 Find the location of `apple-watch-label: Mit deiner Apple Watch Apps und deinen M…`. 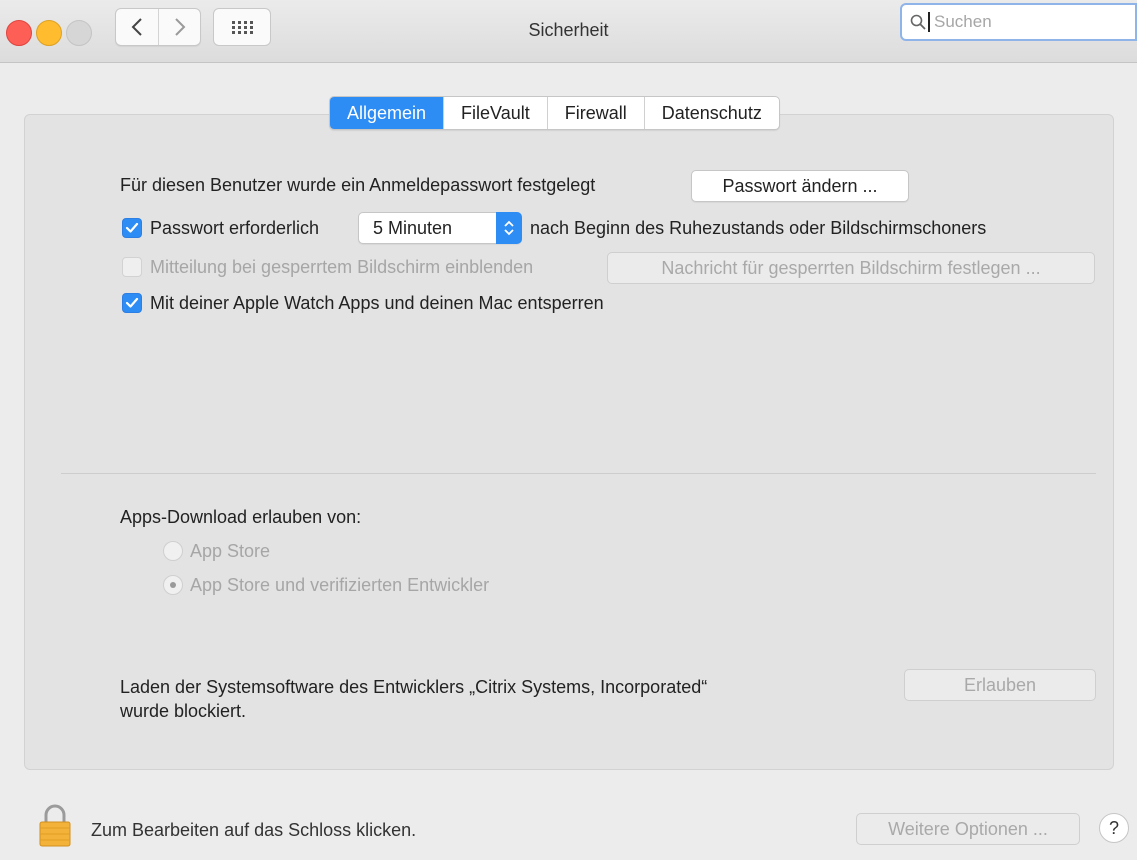

apple-watch-label: Mit deiner Apple Watch Apps und deinen M… is located at coordinates (377, 303).